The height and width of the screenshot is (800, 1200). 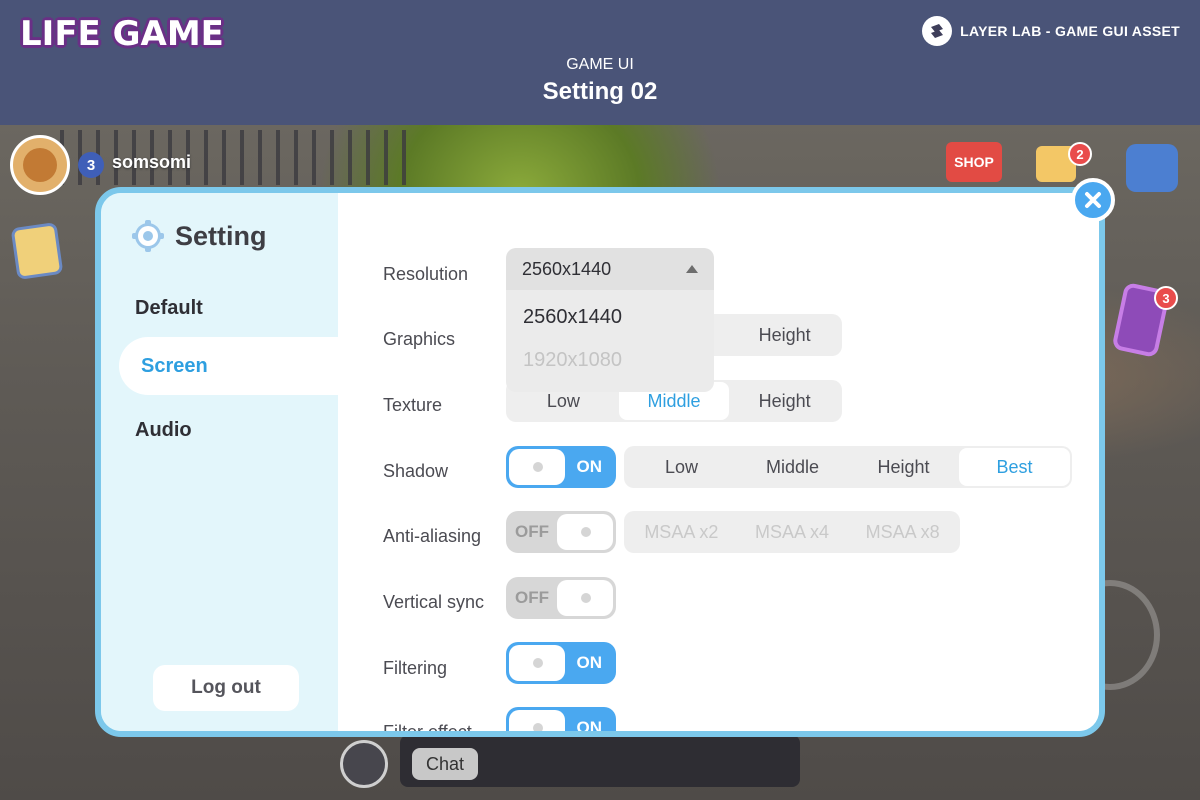 I want to click on vertical-sync-toggle-text: OFF, so click(x=532, y=597).